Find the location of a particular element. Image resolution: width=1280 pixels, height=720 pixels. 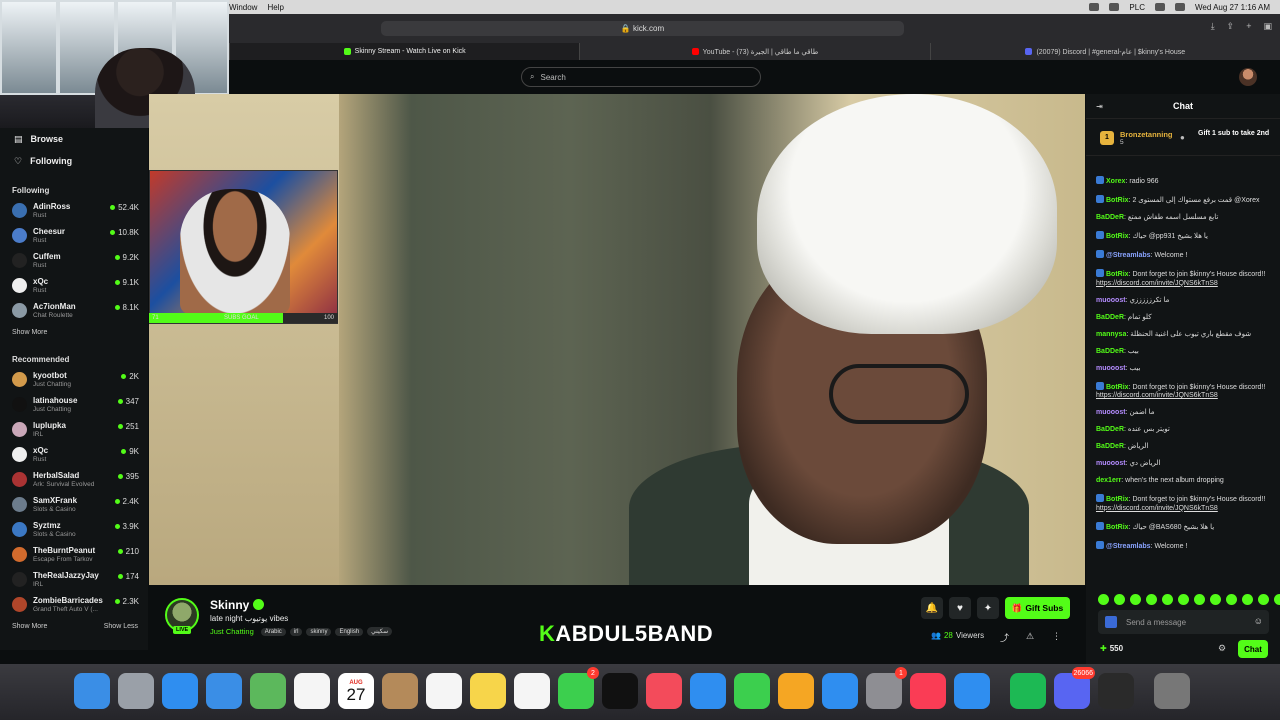

recommended-channel: luplupka IRL 251 is located at coordinates (74, 429).